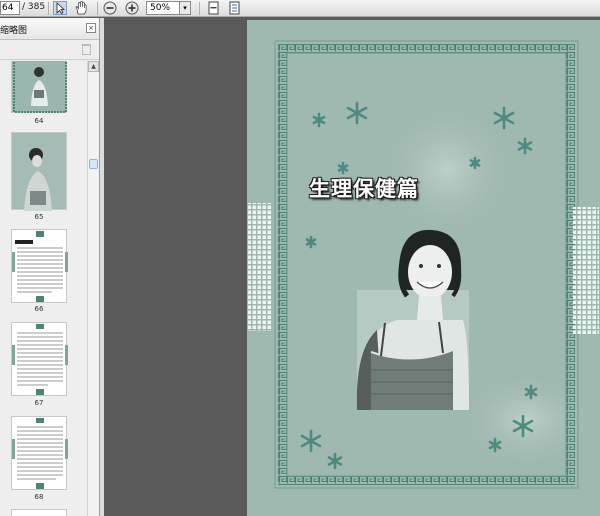 The width and height of the screenshot is (600, 516). I want to click on panel-close-button: ×, so click(91, 28).